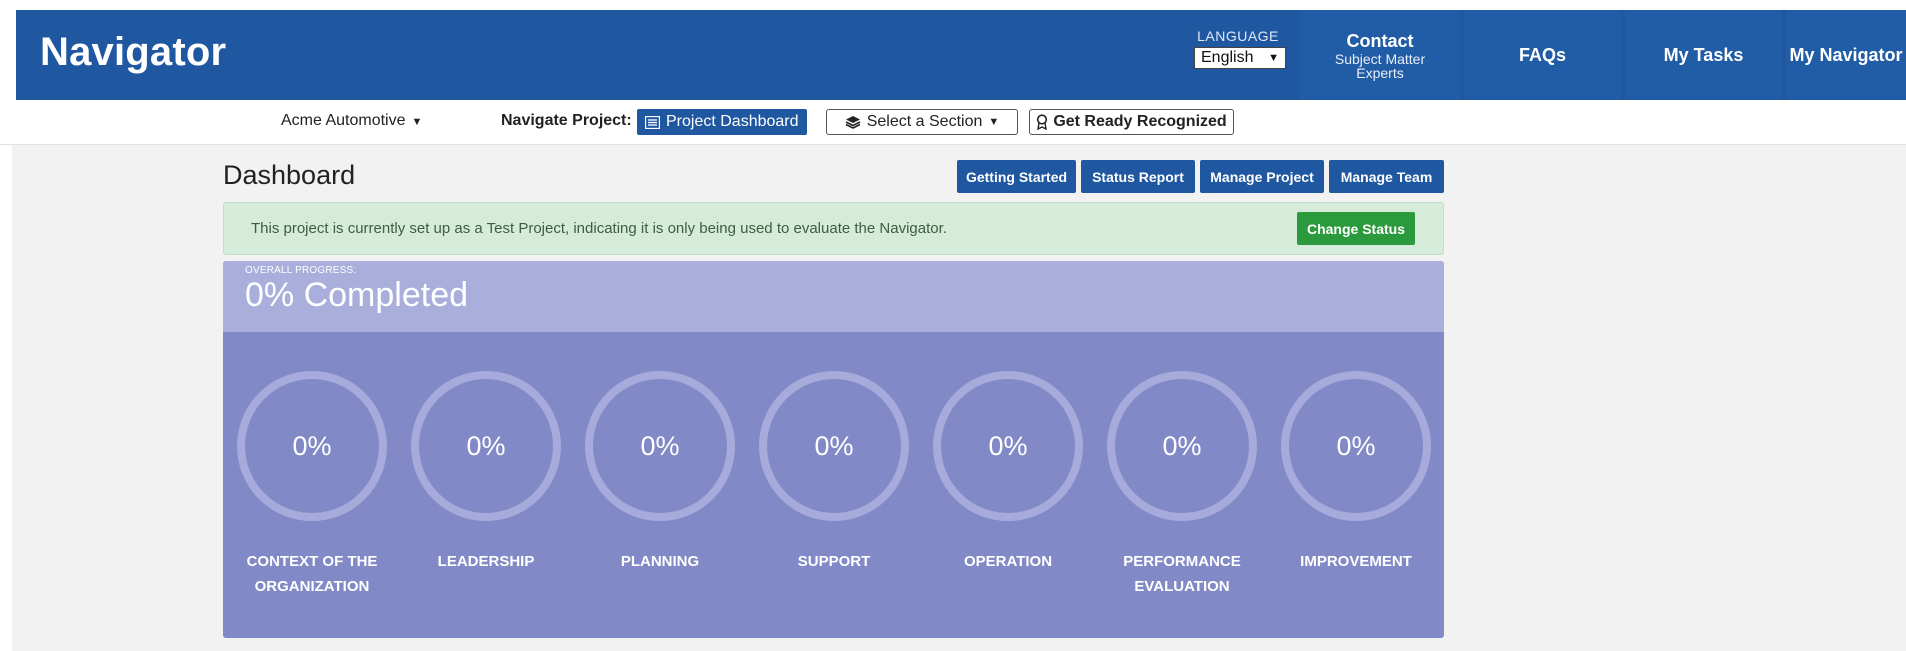 This screenshot has width=1906, height=651. I want to click on section-progress-operation: 0% OPERATION, so click(1008, 472).